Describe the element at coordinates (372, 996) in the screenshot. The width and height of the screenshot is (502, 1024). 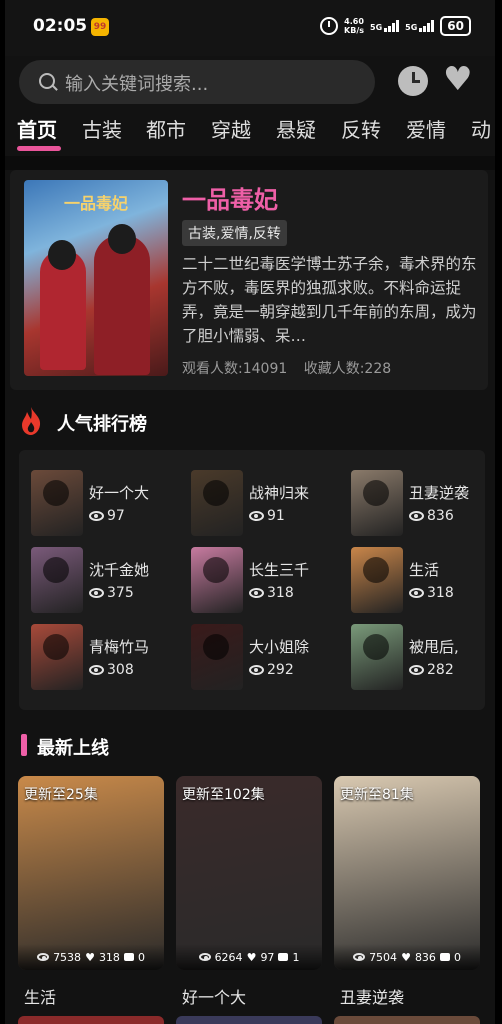
I see `new-release-name: 丑妻逆袭` at that location.